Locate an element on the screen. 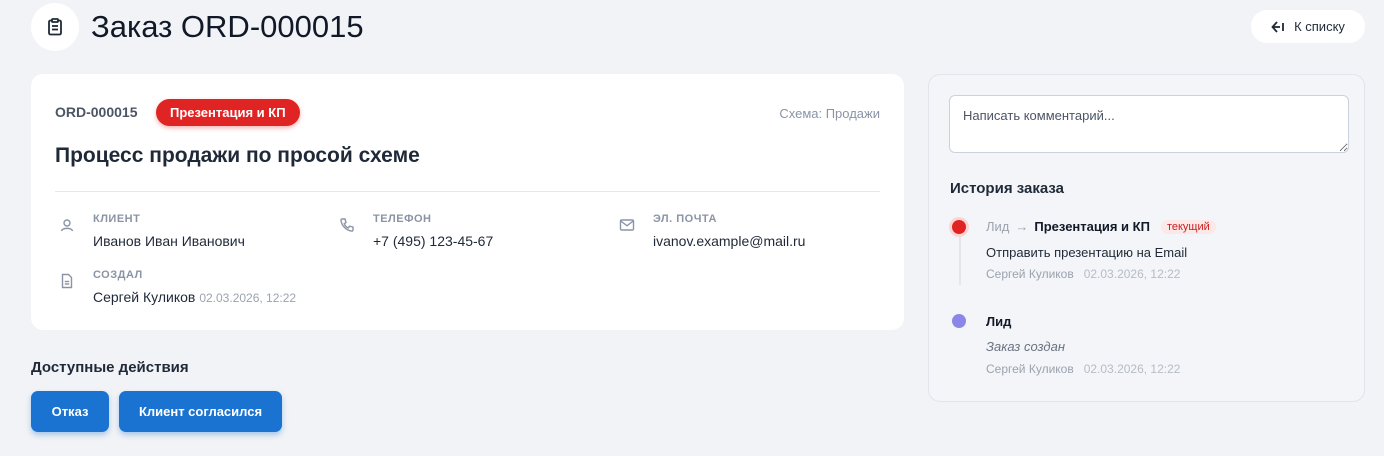 This screenshot has height=456, width=1384. phone-value: +7 (495) 123-45-67 is located at coordinates (433, 241).